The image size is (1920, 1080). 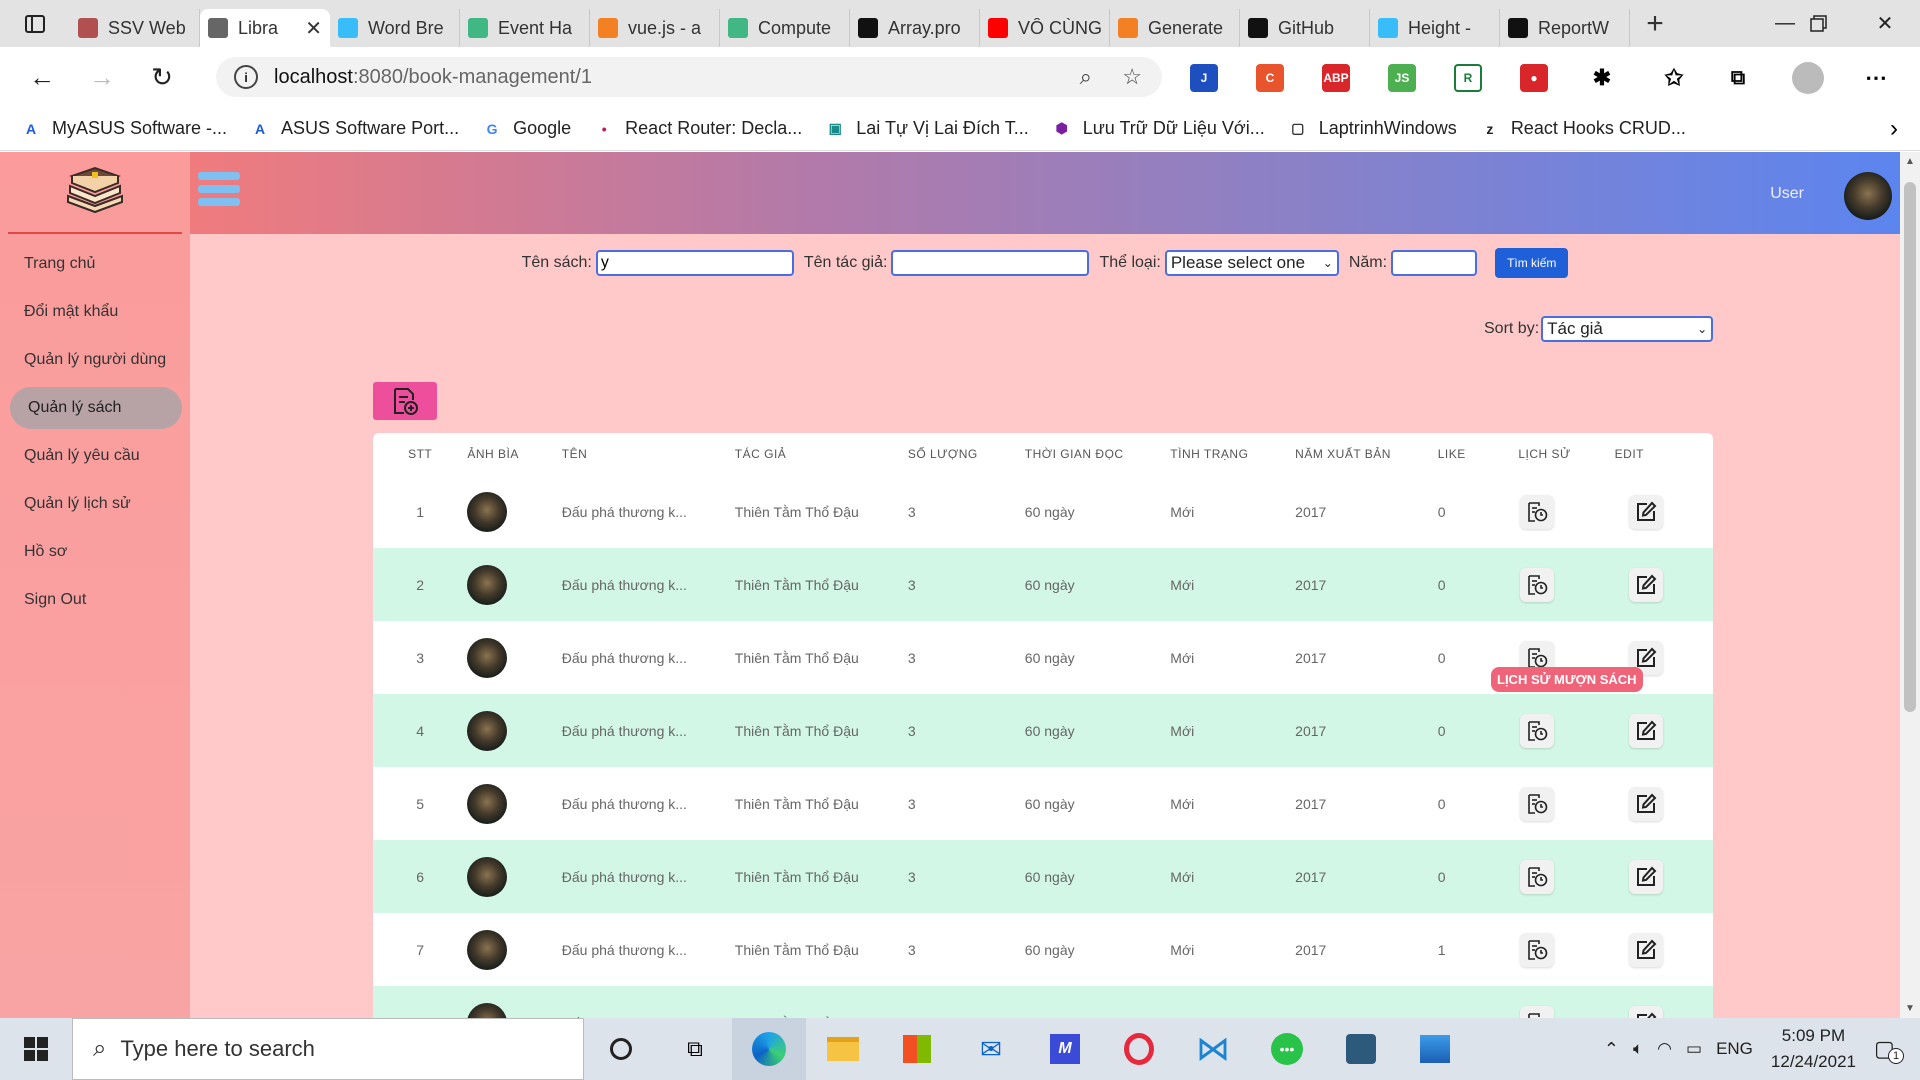 I want to click on chevron-right-icon: ›, so click(x=1894, y=129).